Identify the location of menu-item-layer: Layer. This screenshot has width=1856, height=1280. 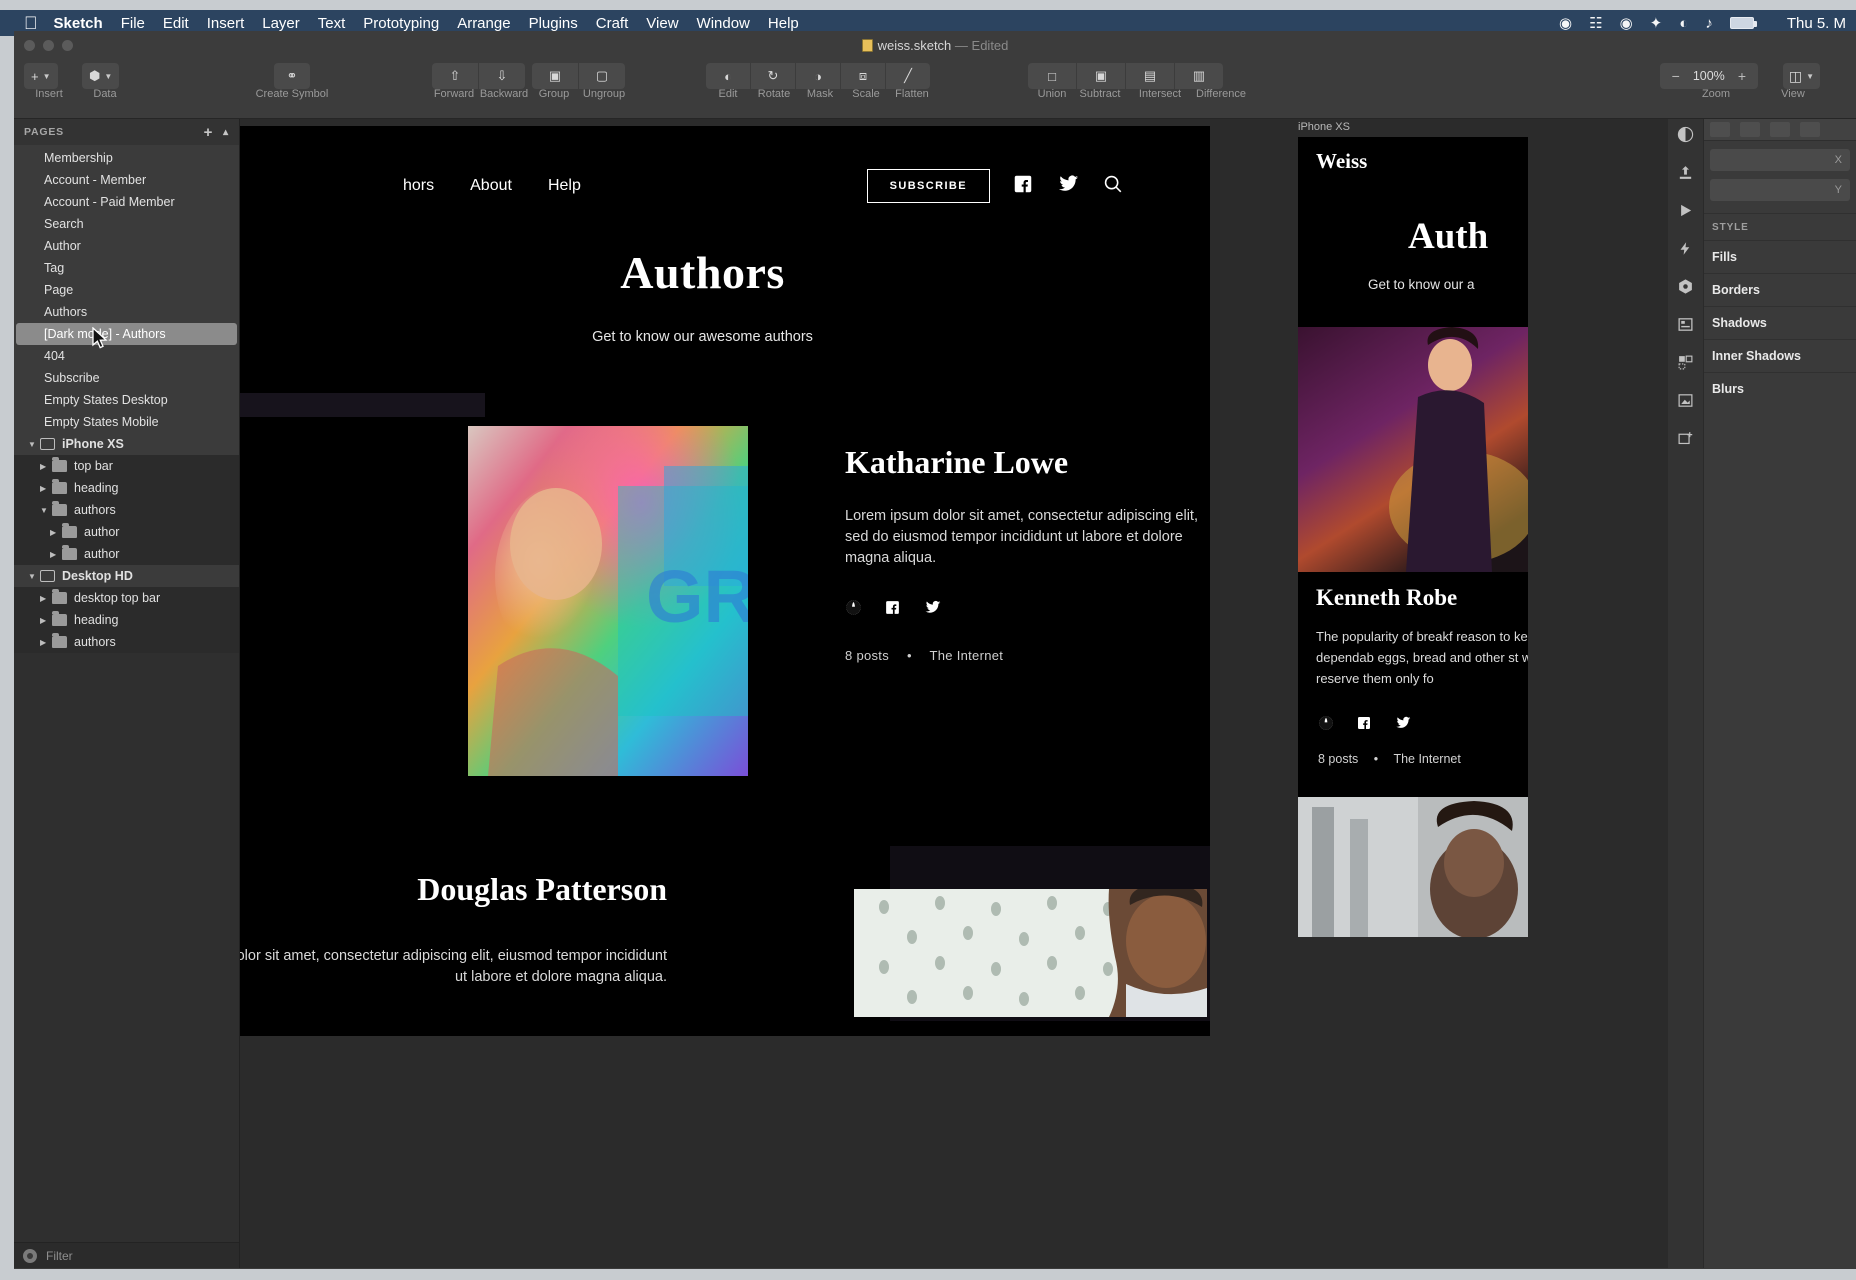
(281, 23).